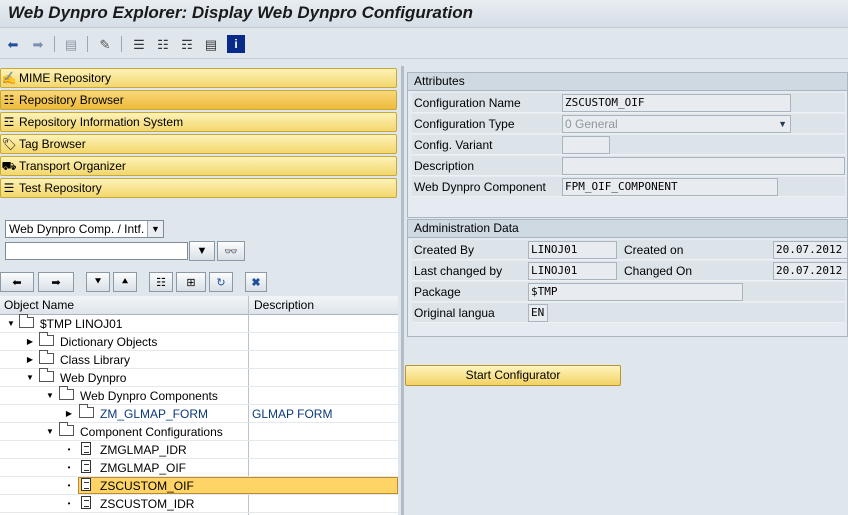  I want to click on refresh-button: ↻, so click(221, 282).